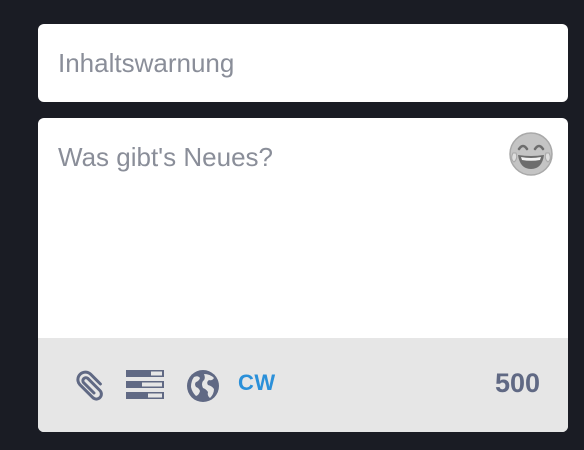 The height and width of the screenshot is (450, 584). I want to click on paperclip-icon, so click(89, 385).